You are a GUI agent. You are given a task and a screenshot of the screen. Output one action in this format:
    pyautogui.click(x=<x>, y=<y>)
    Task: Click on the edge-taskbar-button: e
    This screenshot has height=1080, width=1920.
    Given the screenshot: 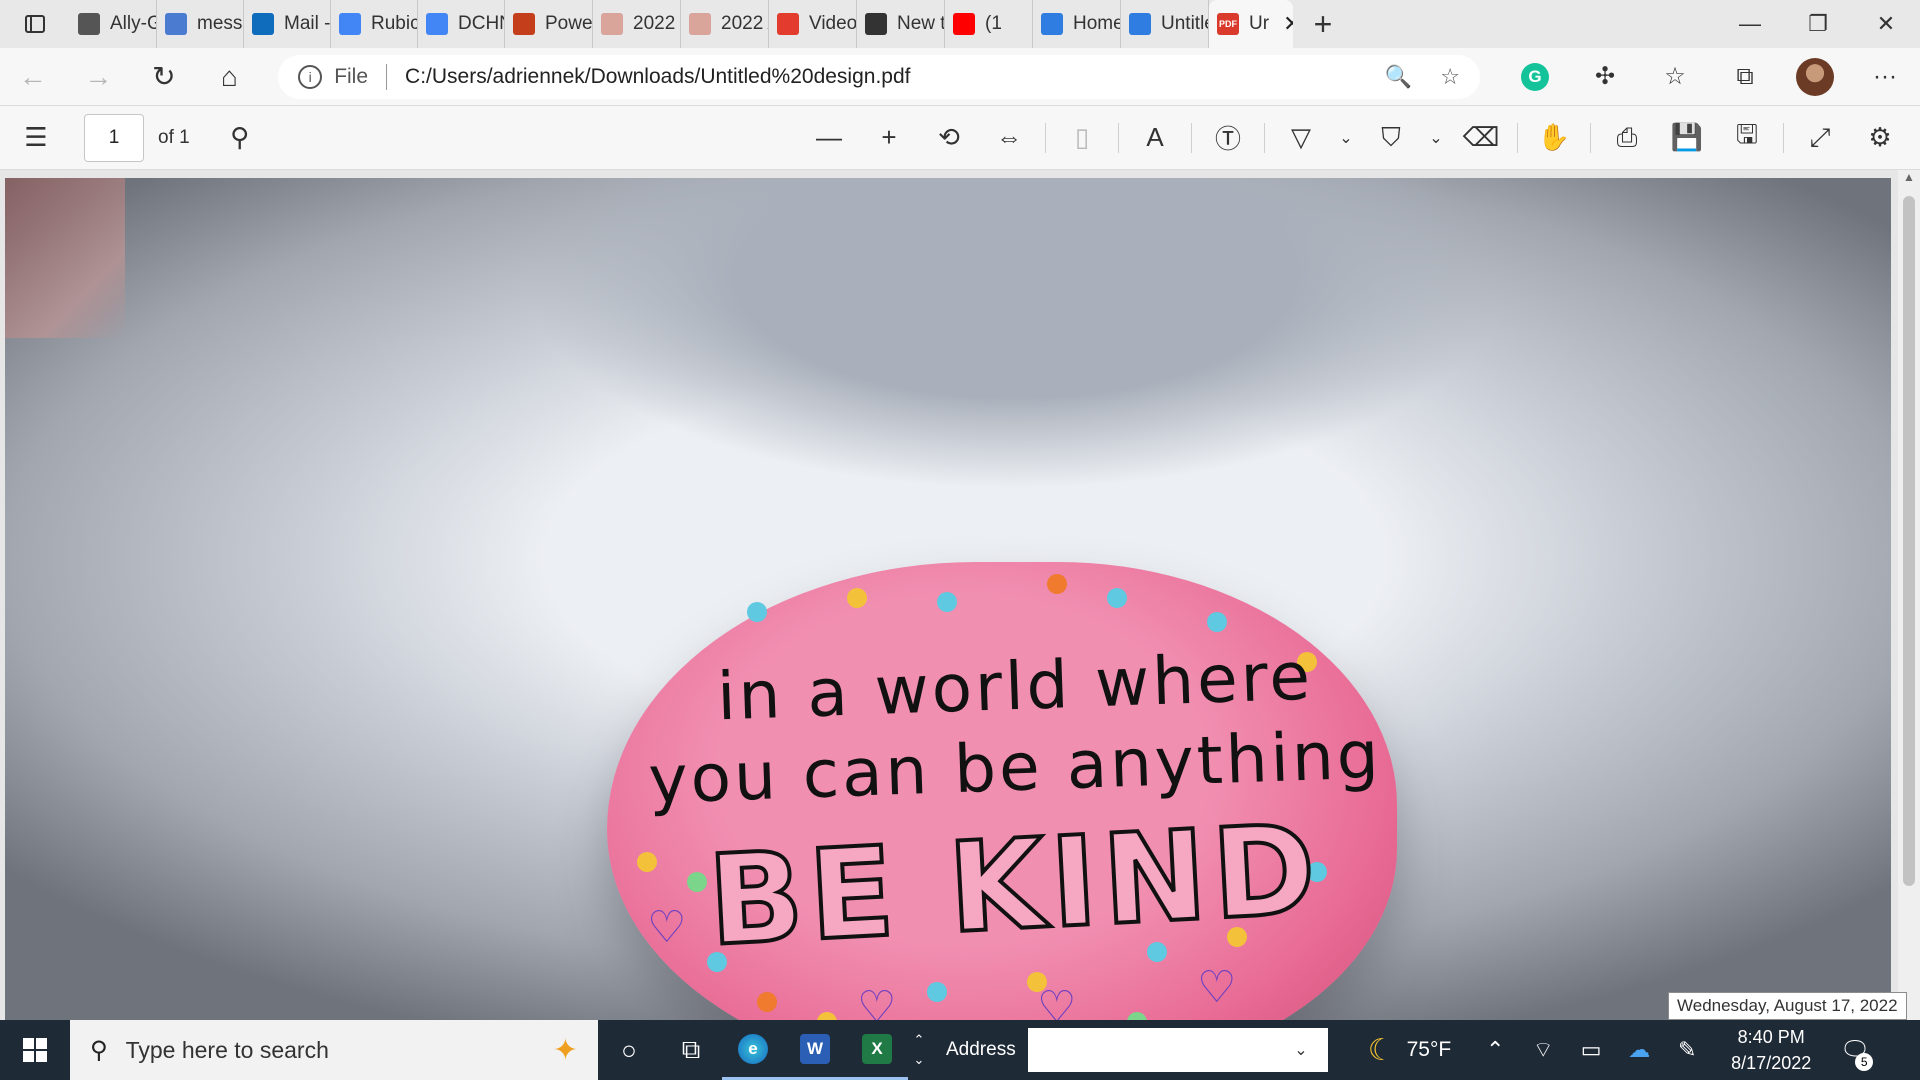 What is the action you would take?
    pyautogui.click(x=753, y=1050)
    